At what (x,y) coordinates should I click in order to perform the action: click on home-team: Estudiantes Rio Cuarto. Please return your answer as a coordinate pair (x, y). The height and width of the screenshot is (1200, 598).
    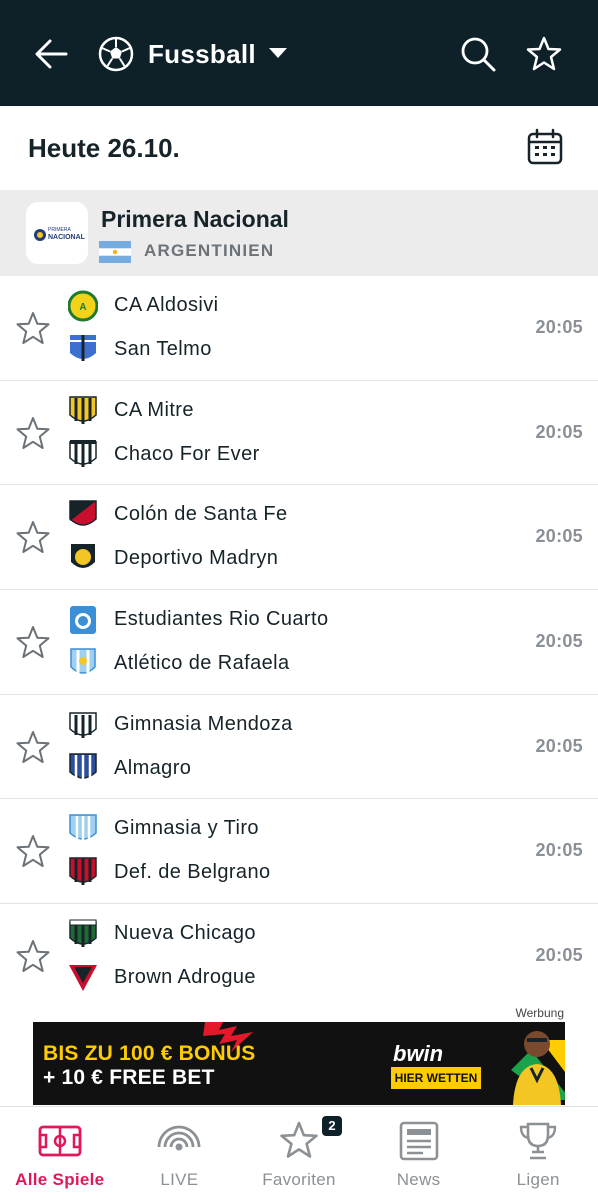
    Looking at the image, I should click on (221, 619).